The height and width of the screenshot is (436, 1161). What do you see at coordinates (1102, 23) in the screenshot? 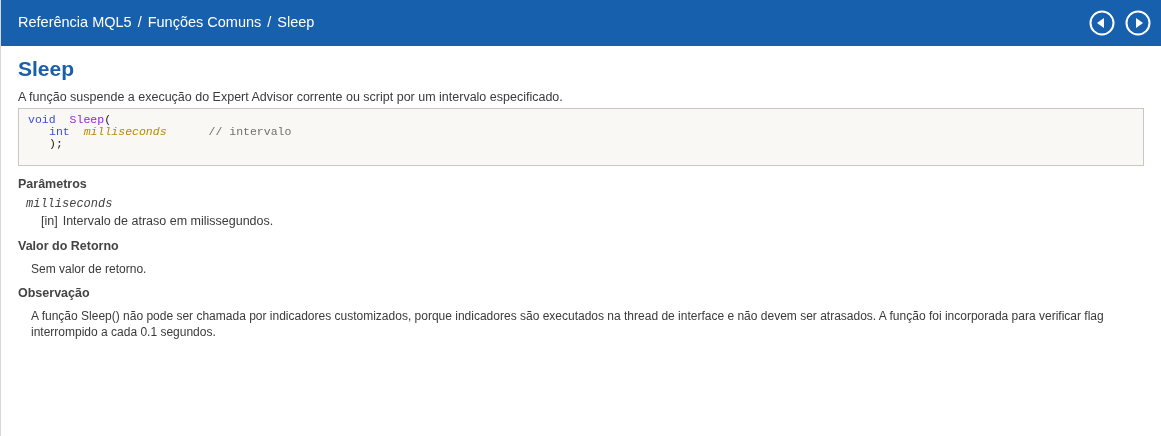
I see `previous-button` at bounding box center [1102, 23].